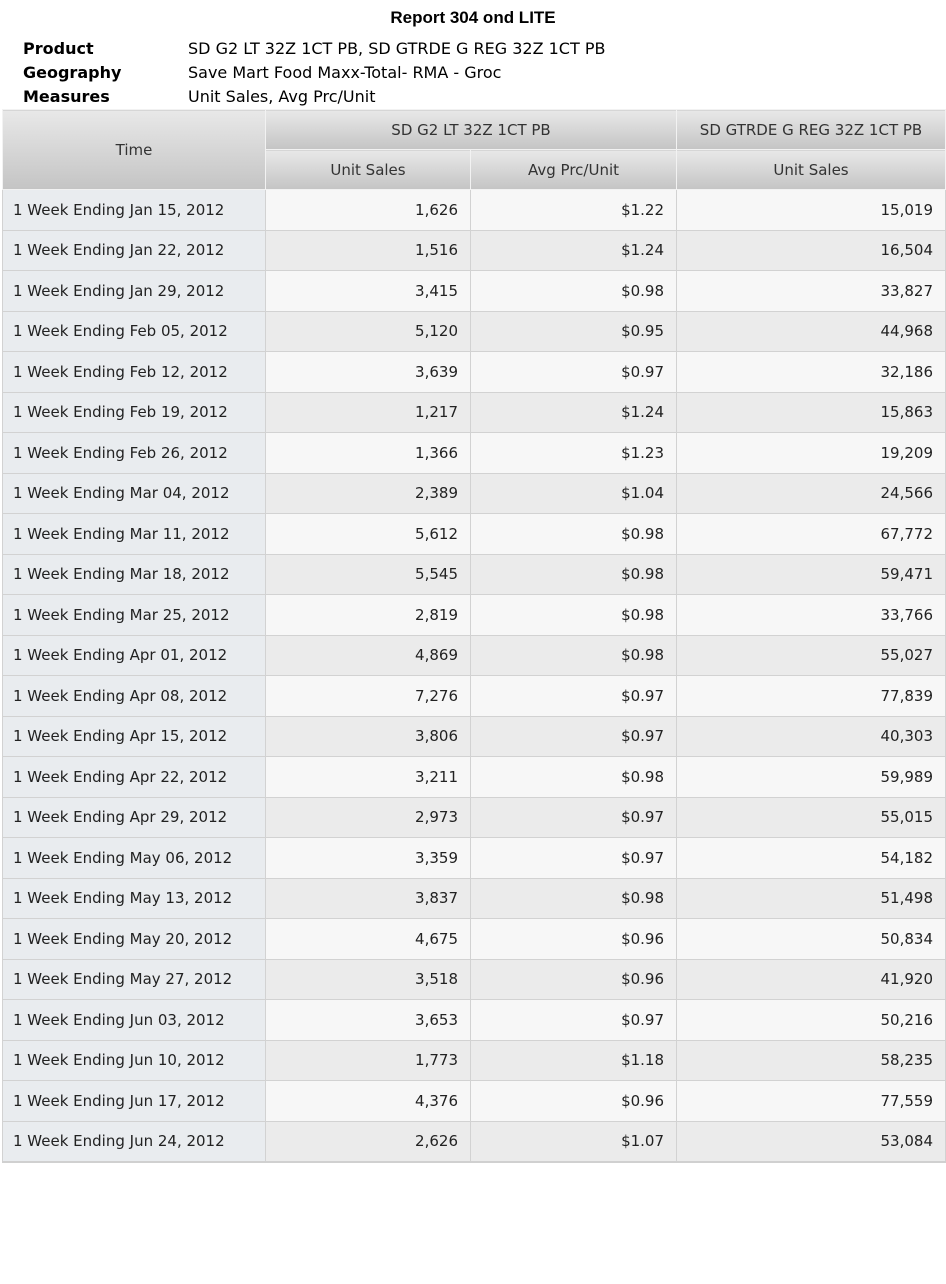 This screenshot has height=1284, width=946. Describe the element at coordinates (811, 129) in the screenshot. I see `product-header-gtrde: SD GTRDE G REG 32Z 1CT PB` at that location.